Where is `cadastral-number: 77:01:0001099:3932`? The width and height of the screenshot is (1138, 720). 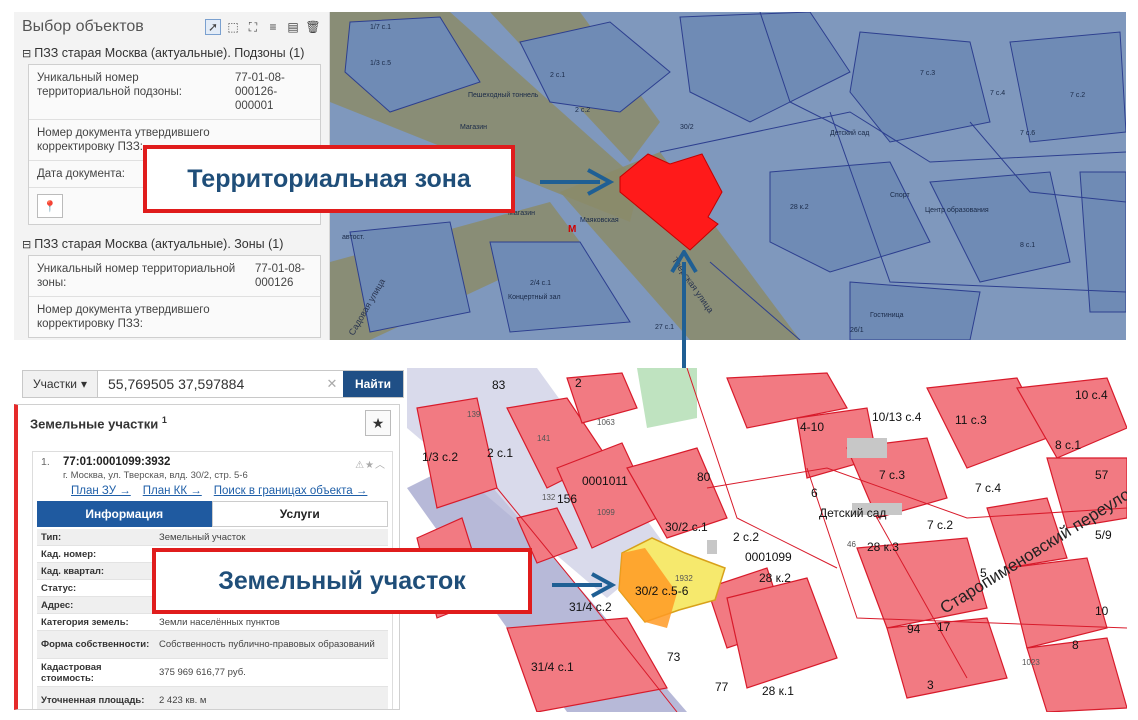
cadastral-number: 77:01:0001099:3932 is located at coordinates (117, 462).